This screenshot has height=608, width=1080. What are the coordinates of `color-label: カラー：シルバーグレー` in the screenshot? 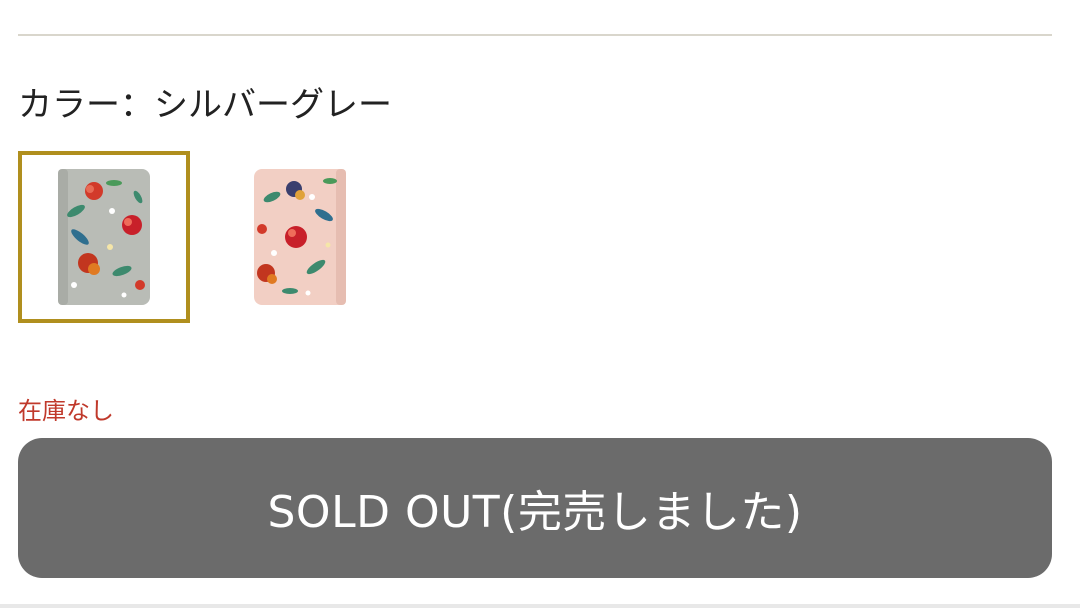 It's located at (205, 105).